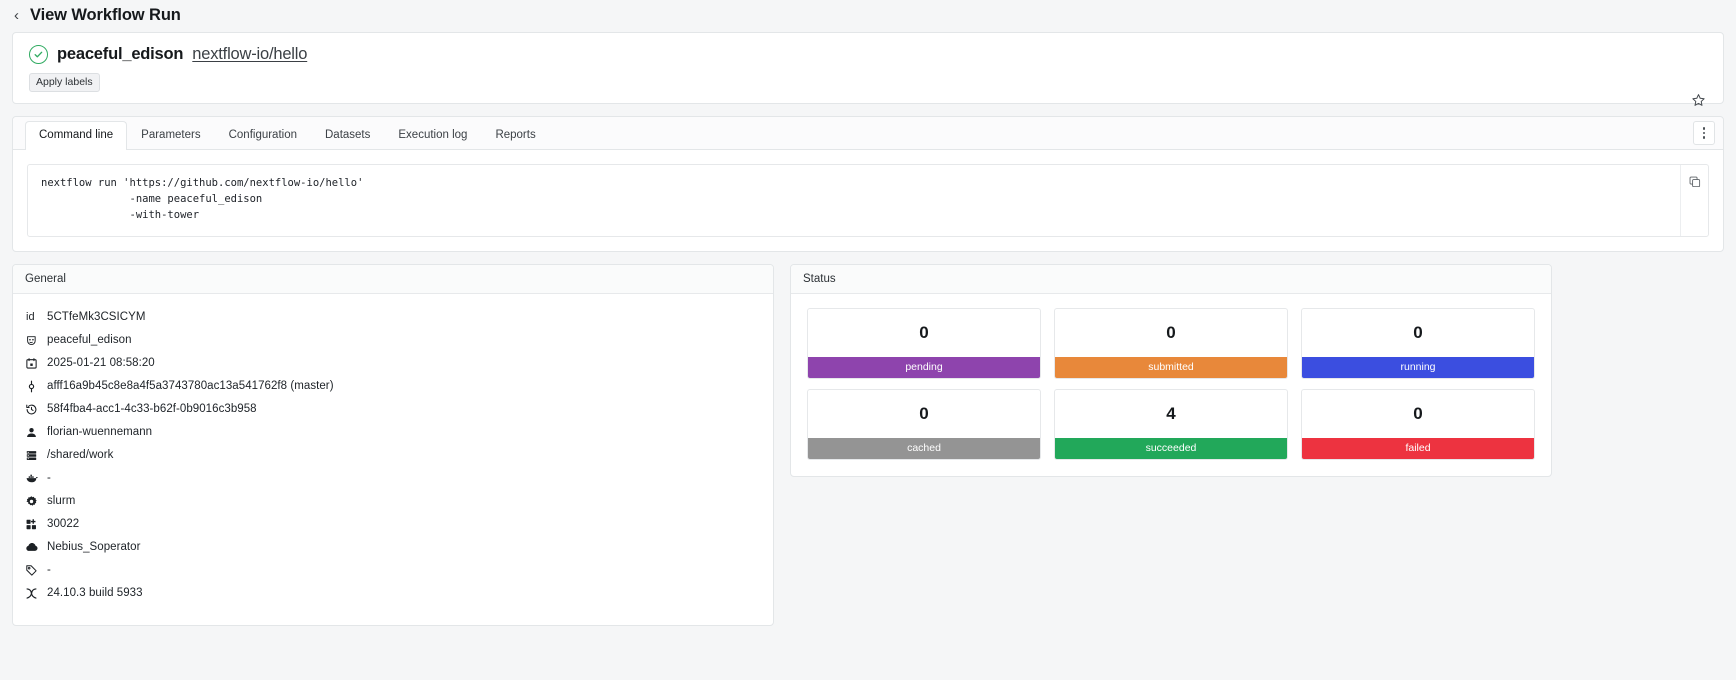 Image resolution: width=1736 pixels, height=680 pixels. I want to click on status-card-submitted: 0 submitted, so click(1171, 343).